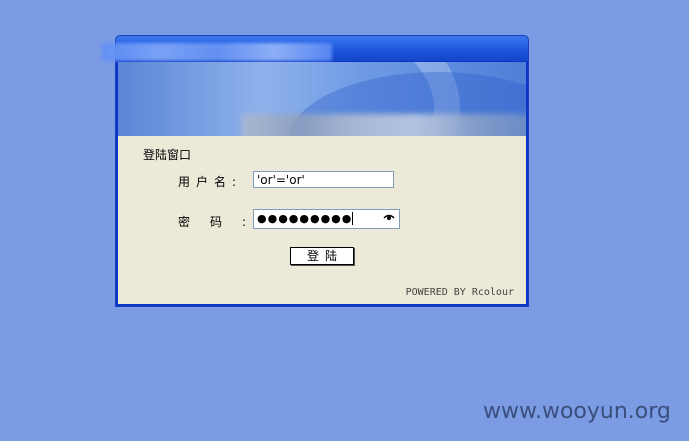 This screenshot has height=441, width=689. I want to click on login-button: 登陆, so click(322, 256).